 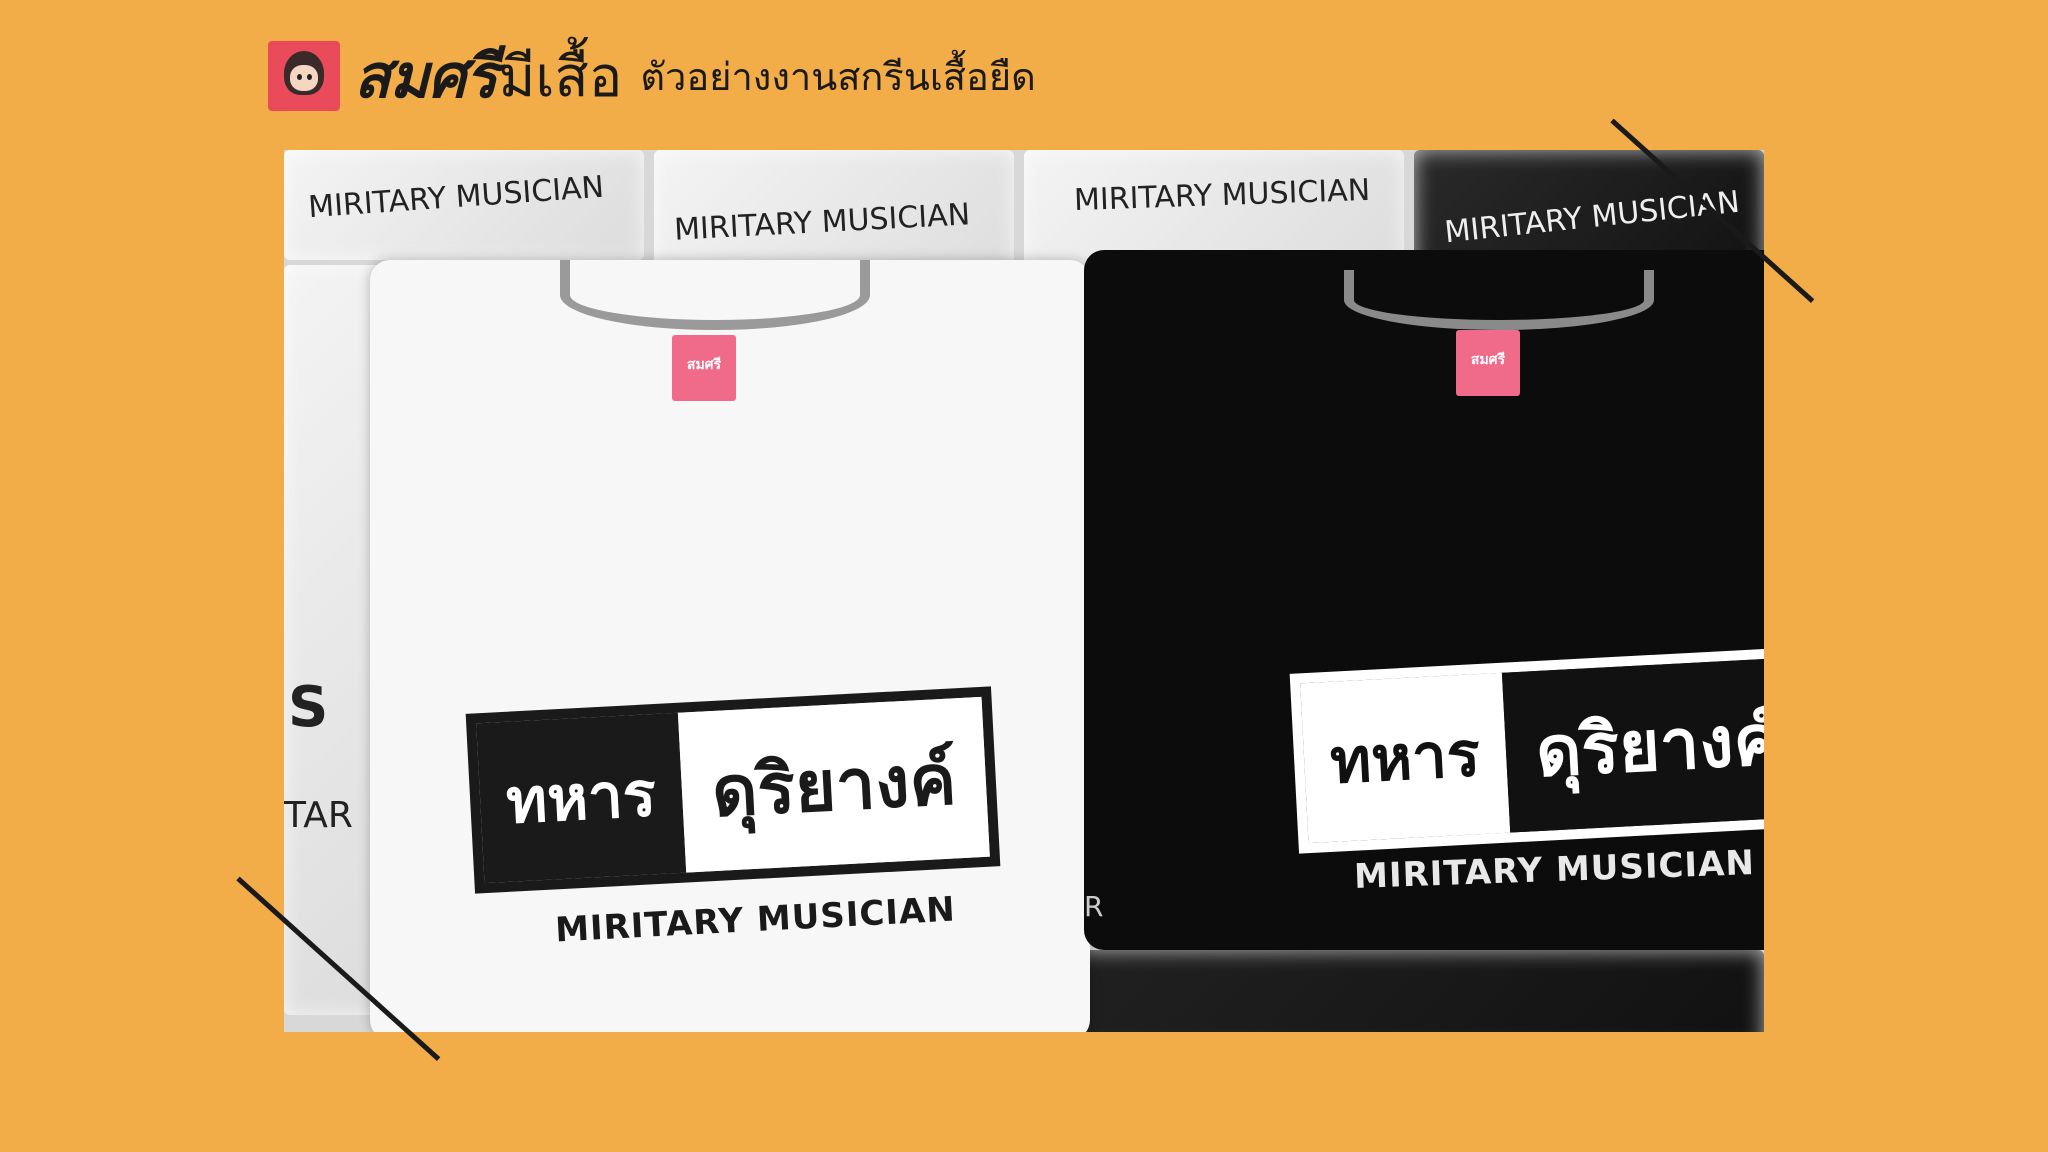 What do you see at coordinates (304, 76) in the screenshot?
I see `brand-logo` at bounding box center [304, 76].